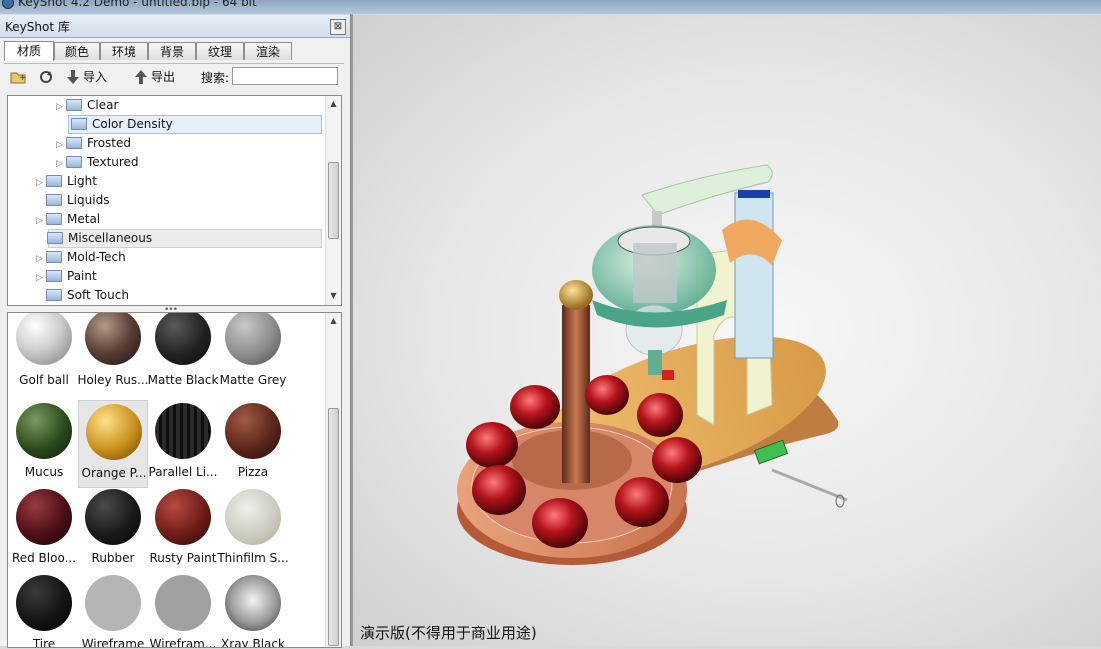  What do you see at coordinates (37, 27) in the screenshot?
I see `library-panel-title: KeyShot 库` at bounding box center [37, 27].